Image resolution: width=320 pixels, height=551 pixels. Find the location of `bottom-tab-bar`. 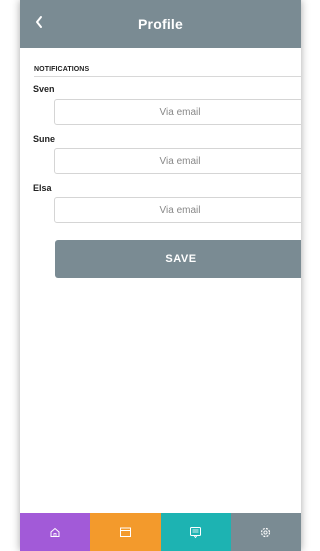

bottom-tab-bar is located at coordinates (160, 532).